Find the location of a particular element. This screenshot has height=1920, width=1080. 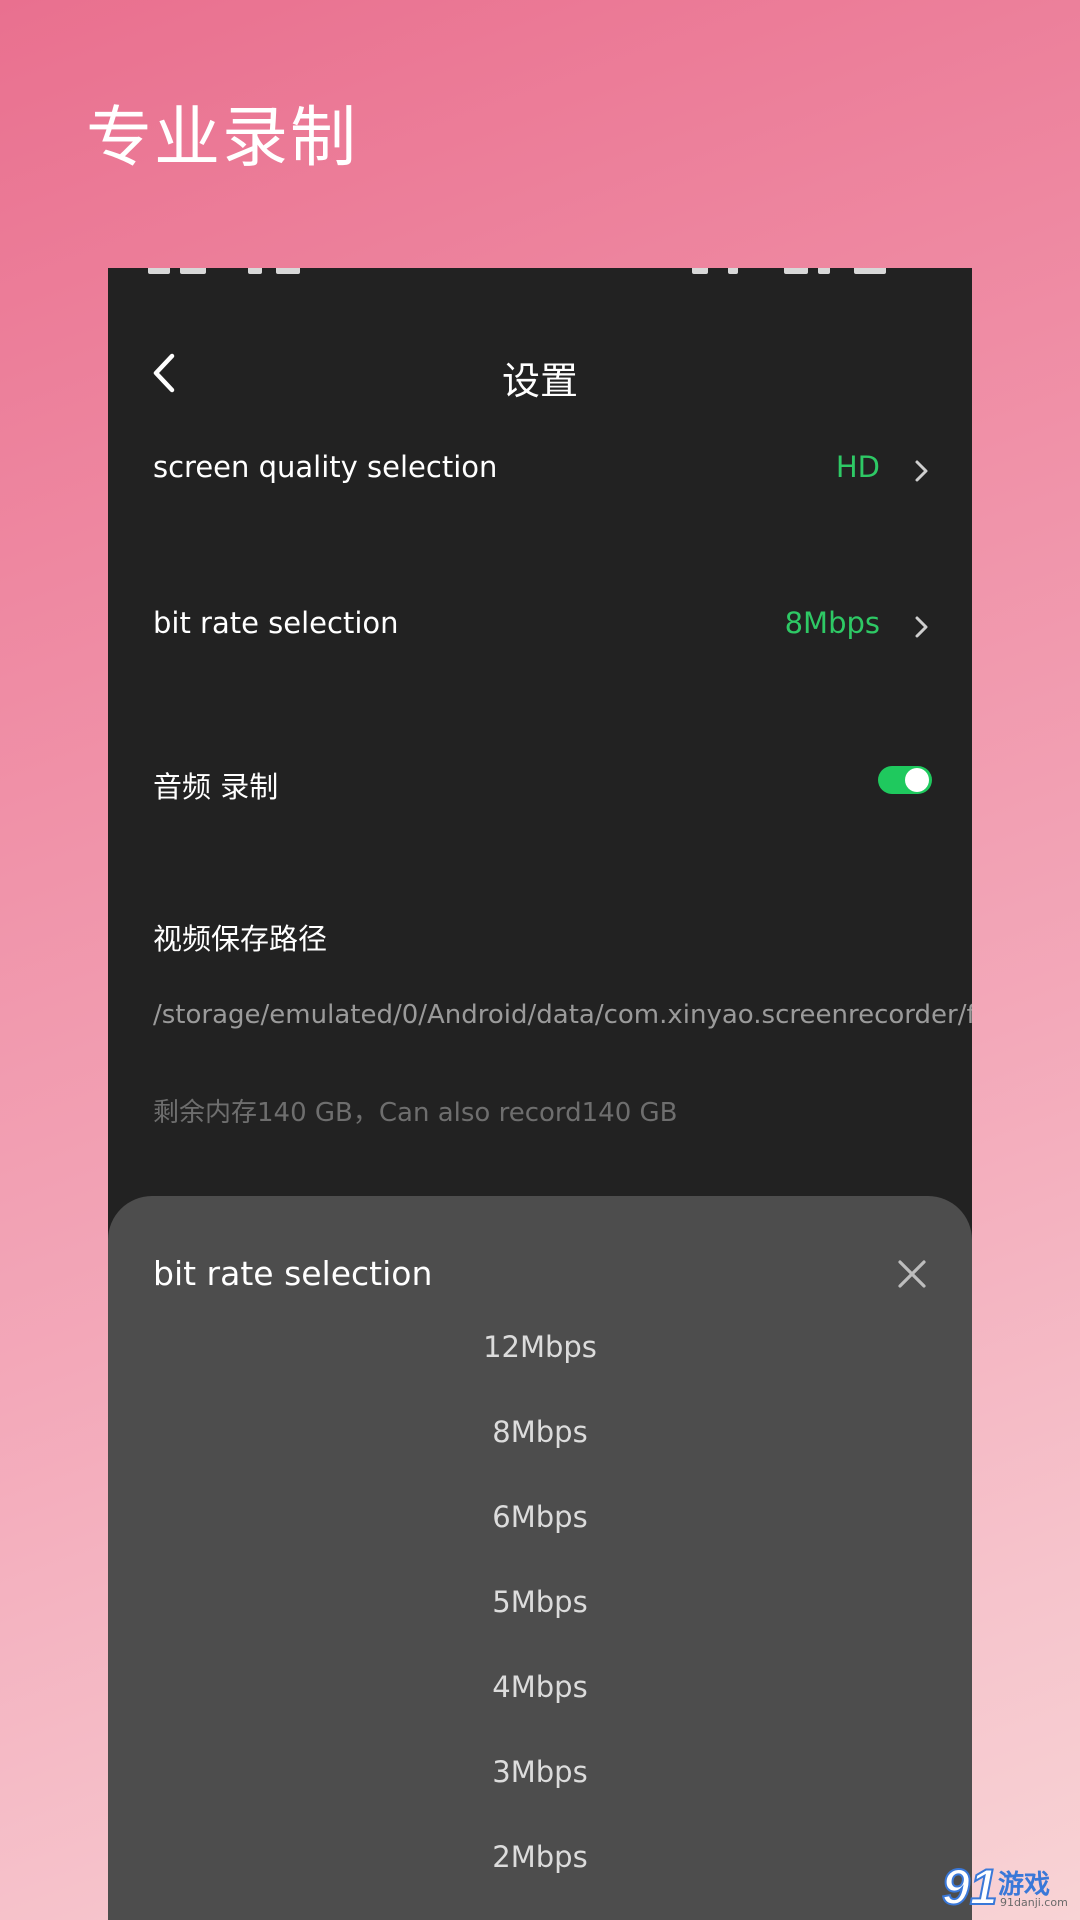

sheet-title: bit rate selection is located at coordinates (293, 1273).